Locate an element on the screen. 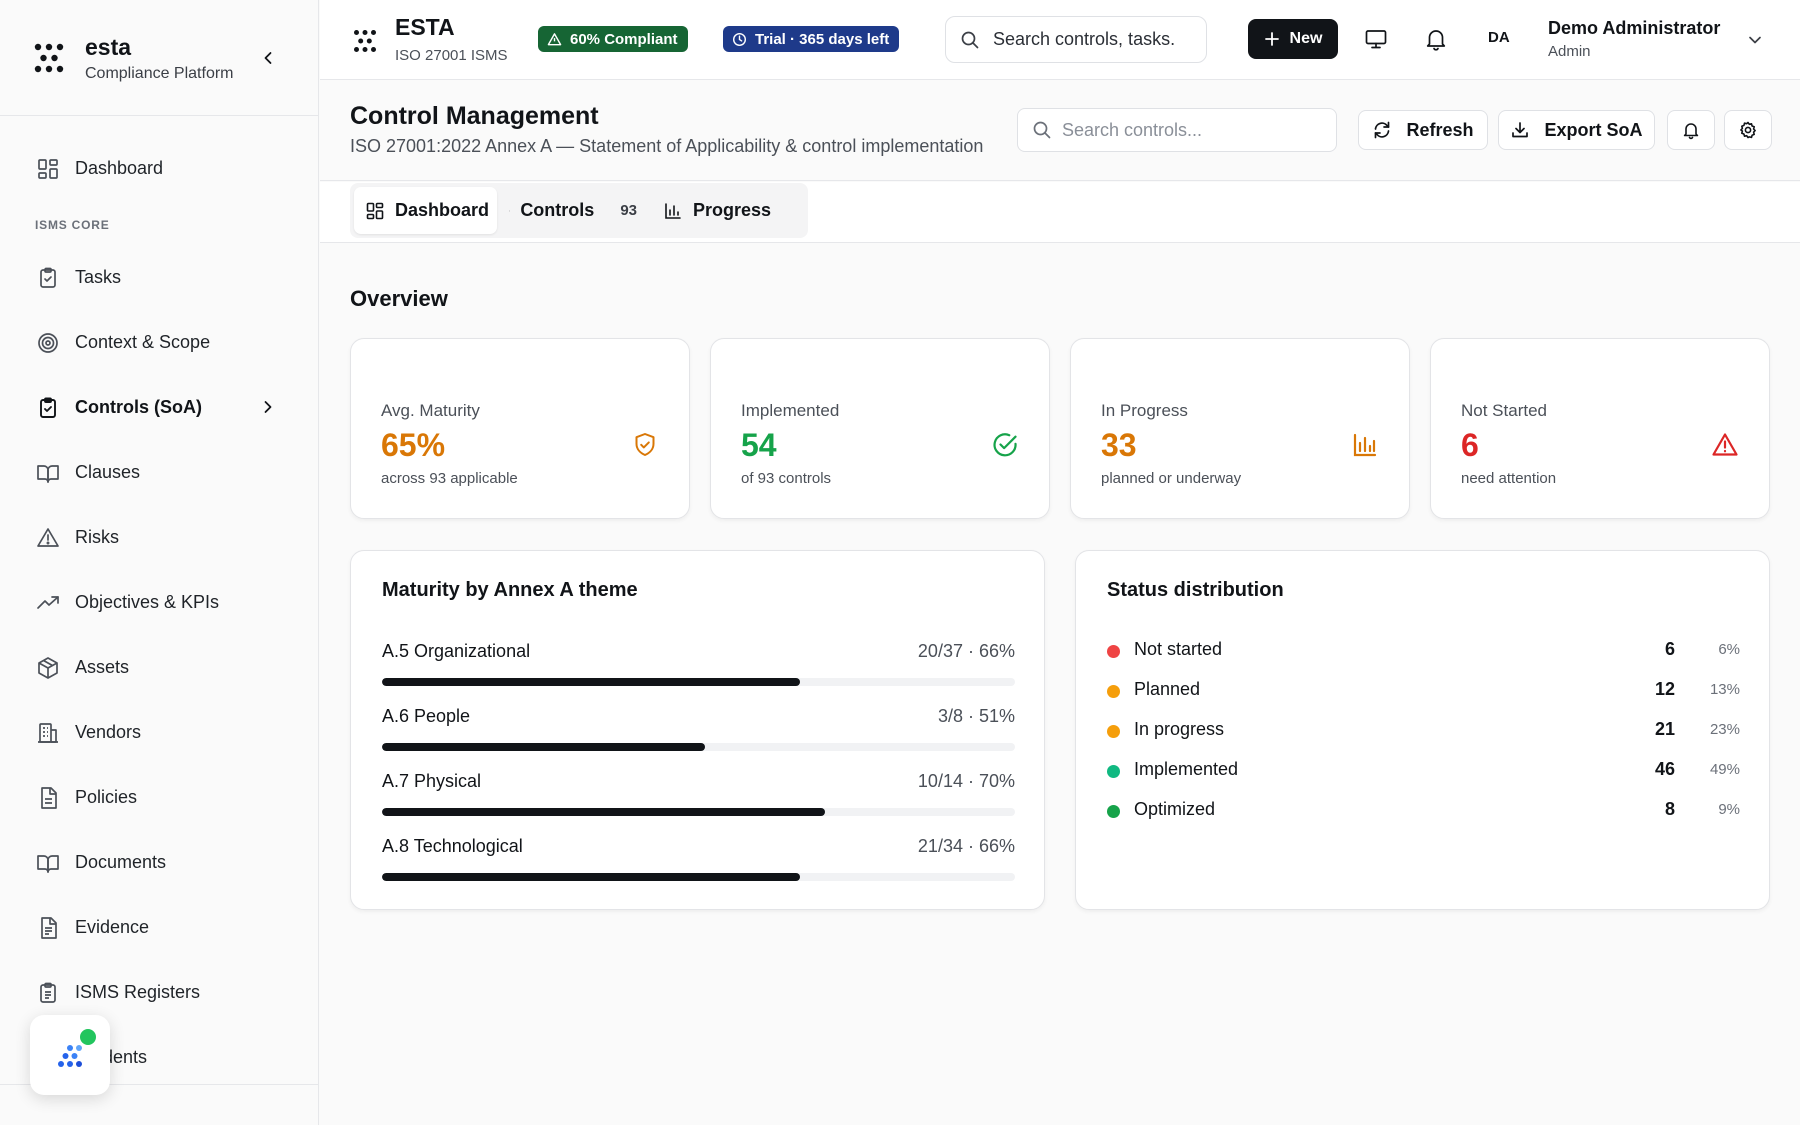 The width and height of the screenshot is (1800, 1125). alerts-button is located at coordinates (1691, 130).